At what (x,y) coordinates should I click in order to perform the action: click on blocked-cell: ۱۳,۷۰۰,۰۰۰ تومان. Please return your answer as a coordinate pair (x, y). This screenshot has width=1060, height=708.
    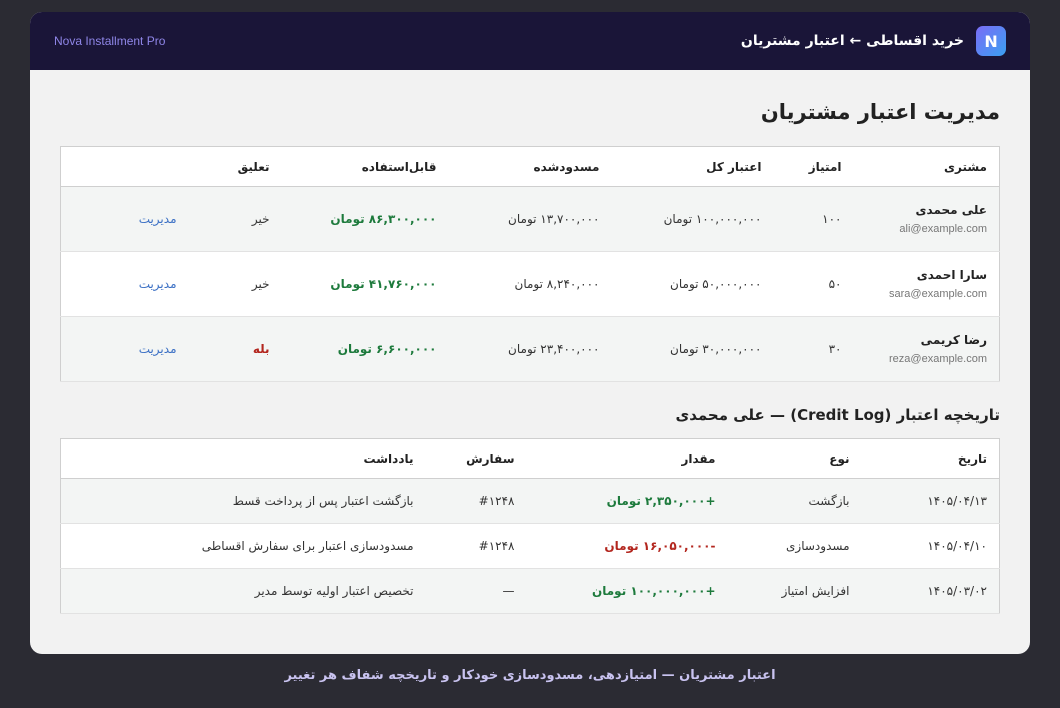
    Looking at the image, I should click on (530, 219).